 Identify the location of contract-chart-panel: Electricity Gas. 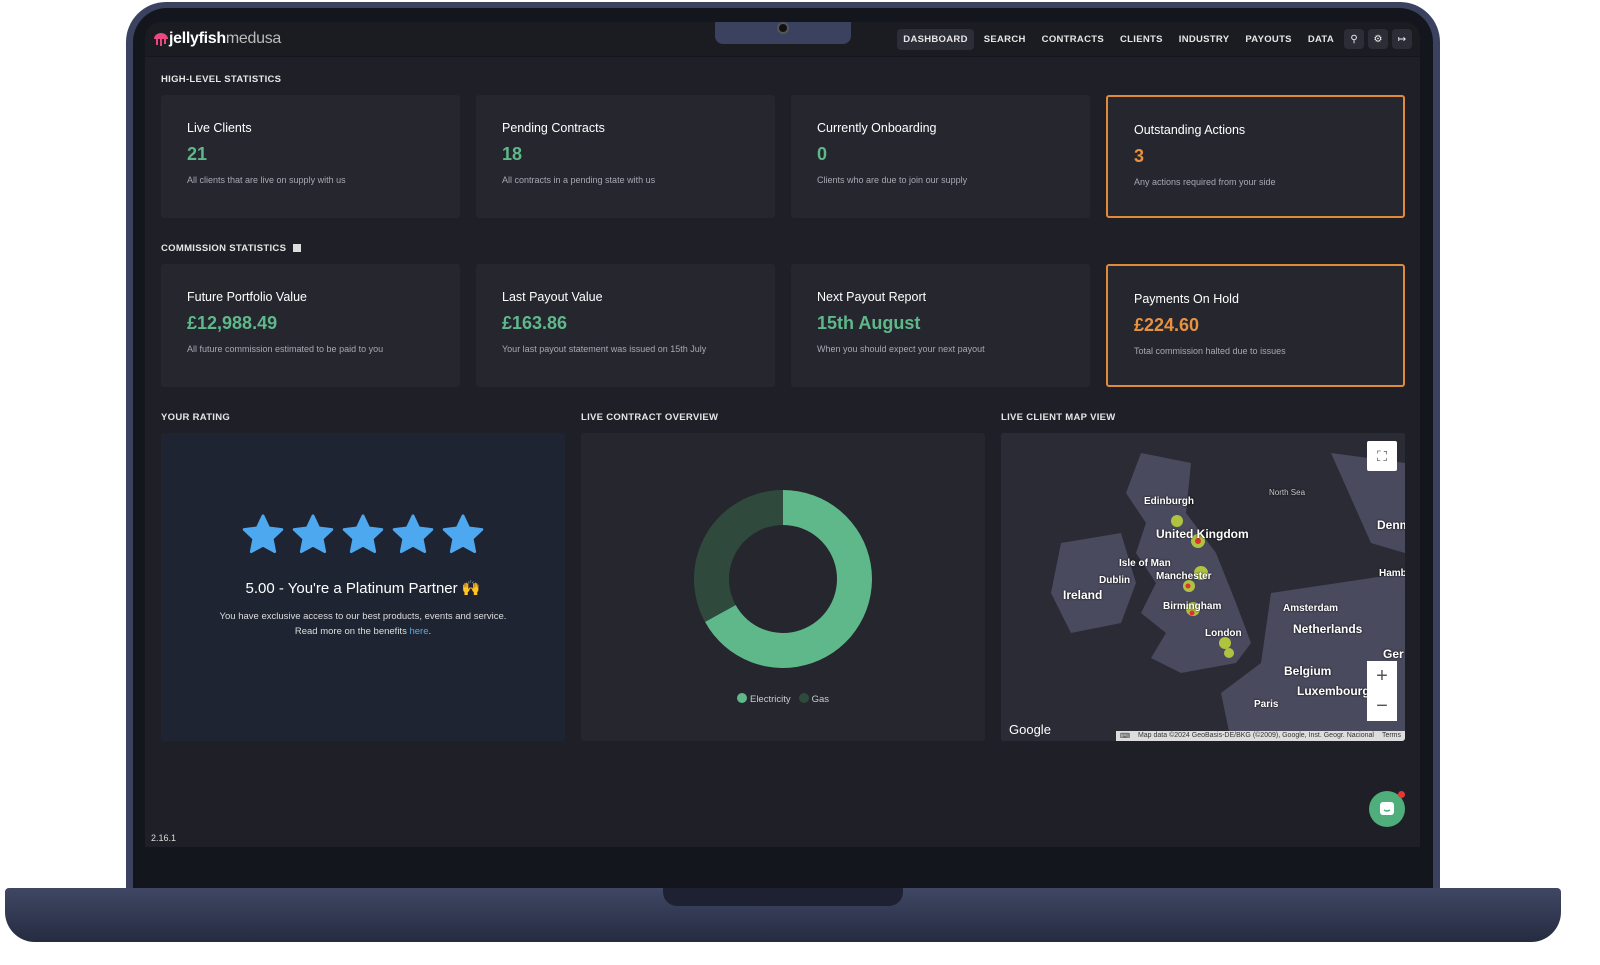
(783, 587).